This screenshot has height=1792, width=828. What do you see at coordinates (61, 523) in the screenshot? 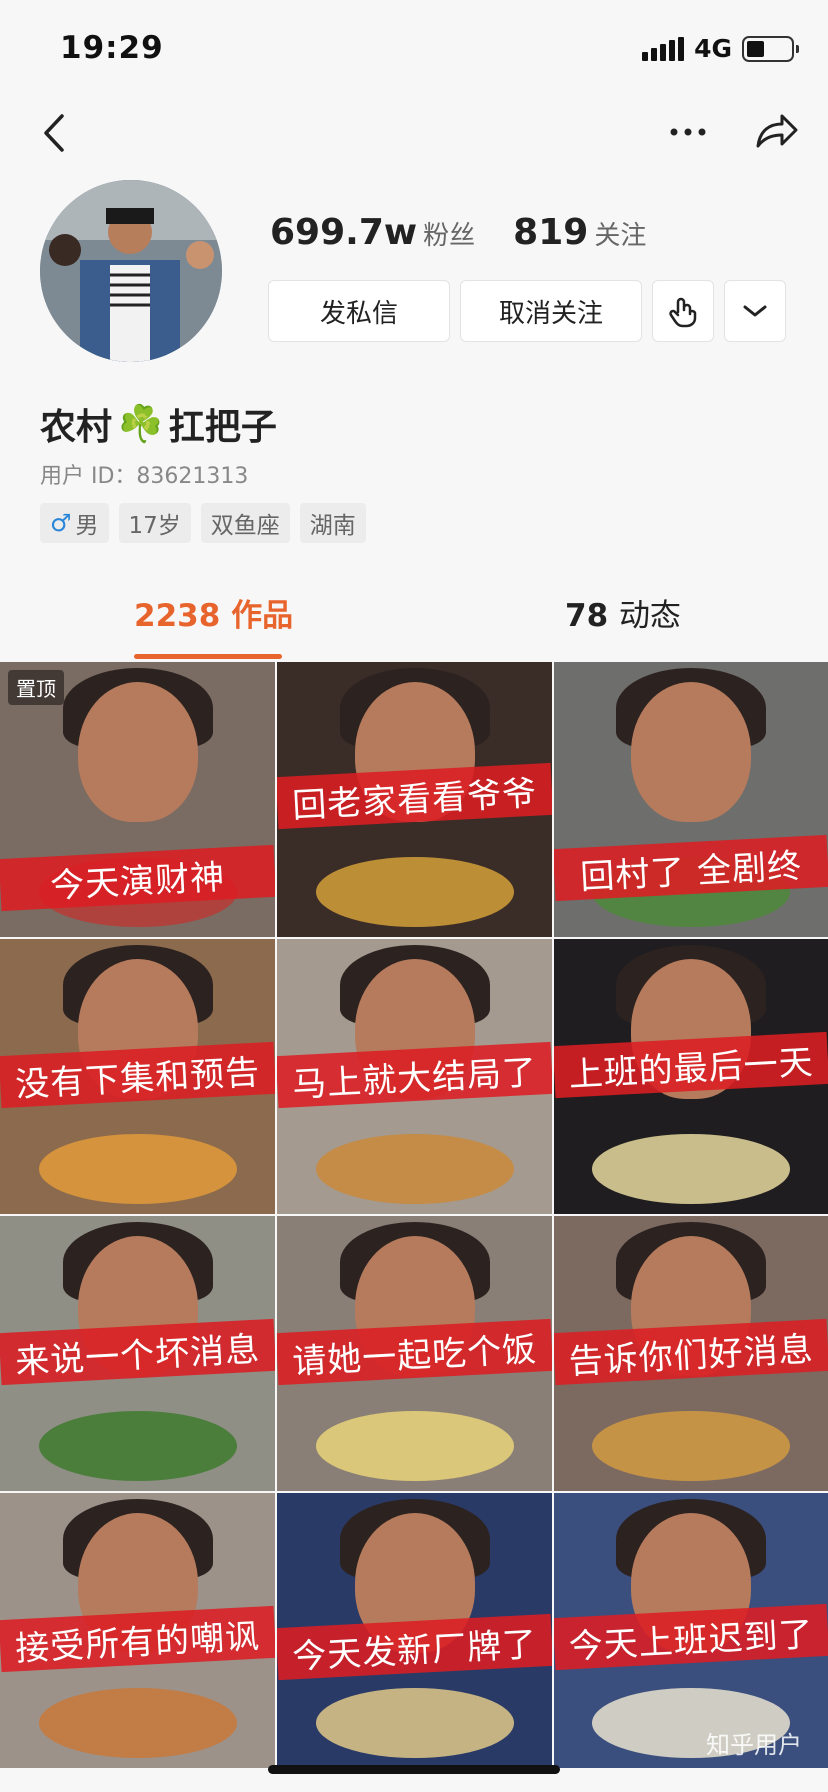
I see `male-icon: ♂` at bounding box center [61, 523].